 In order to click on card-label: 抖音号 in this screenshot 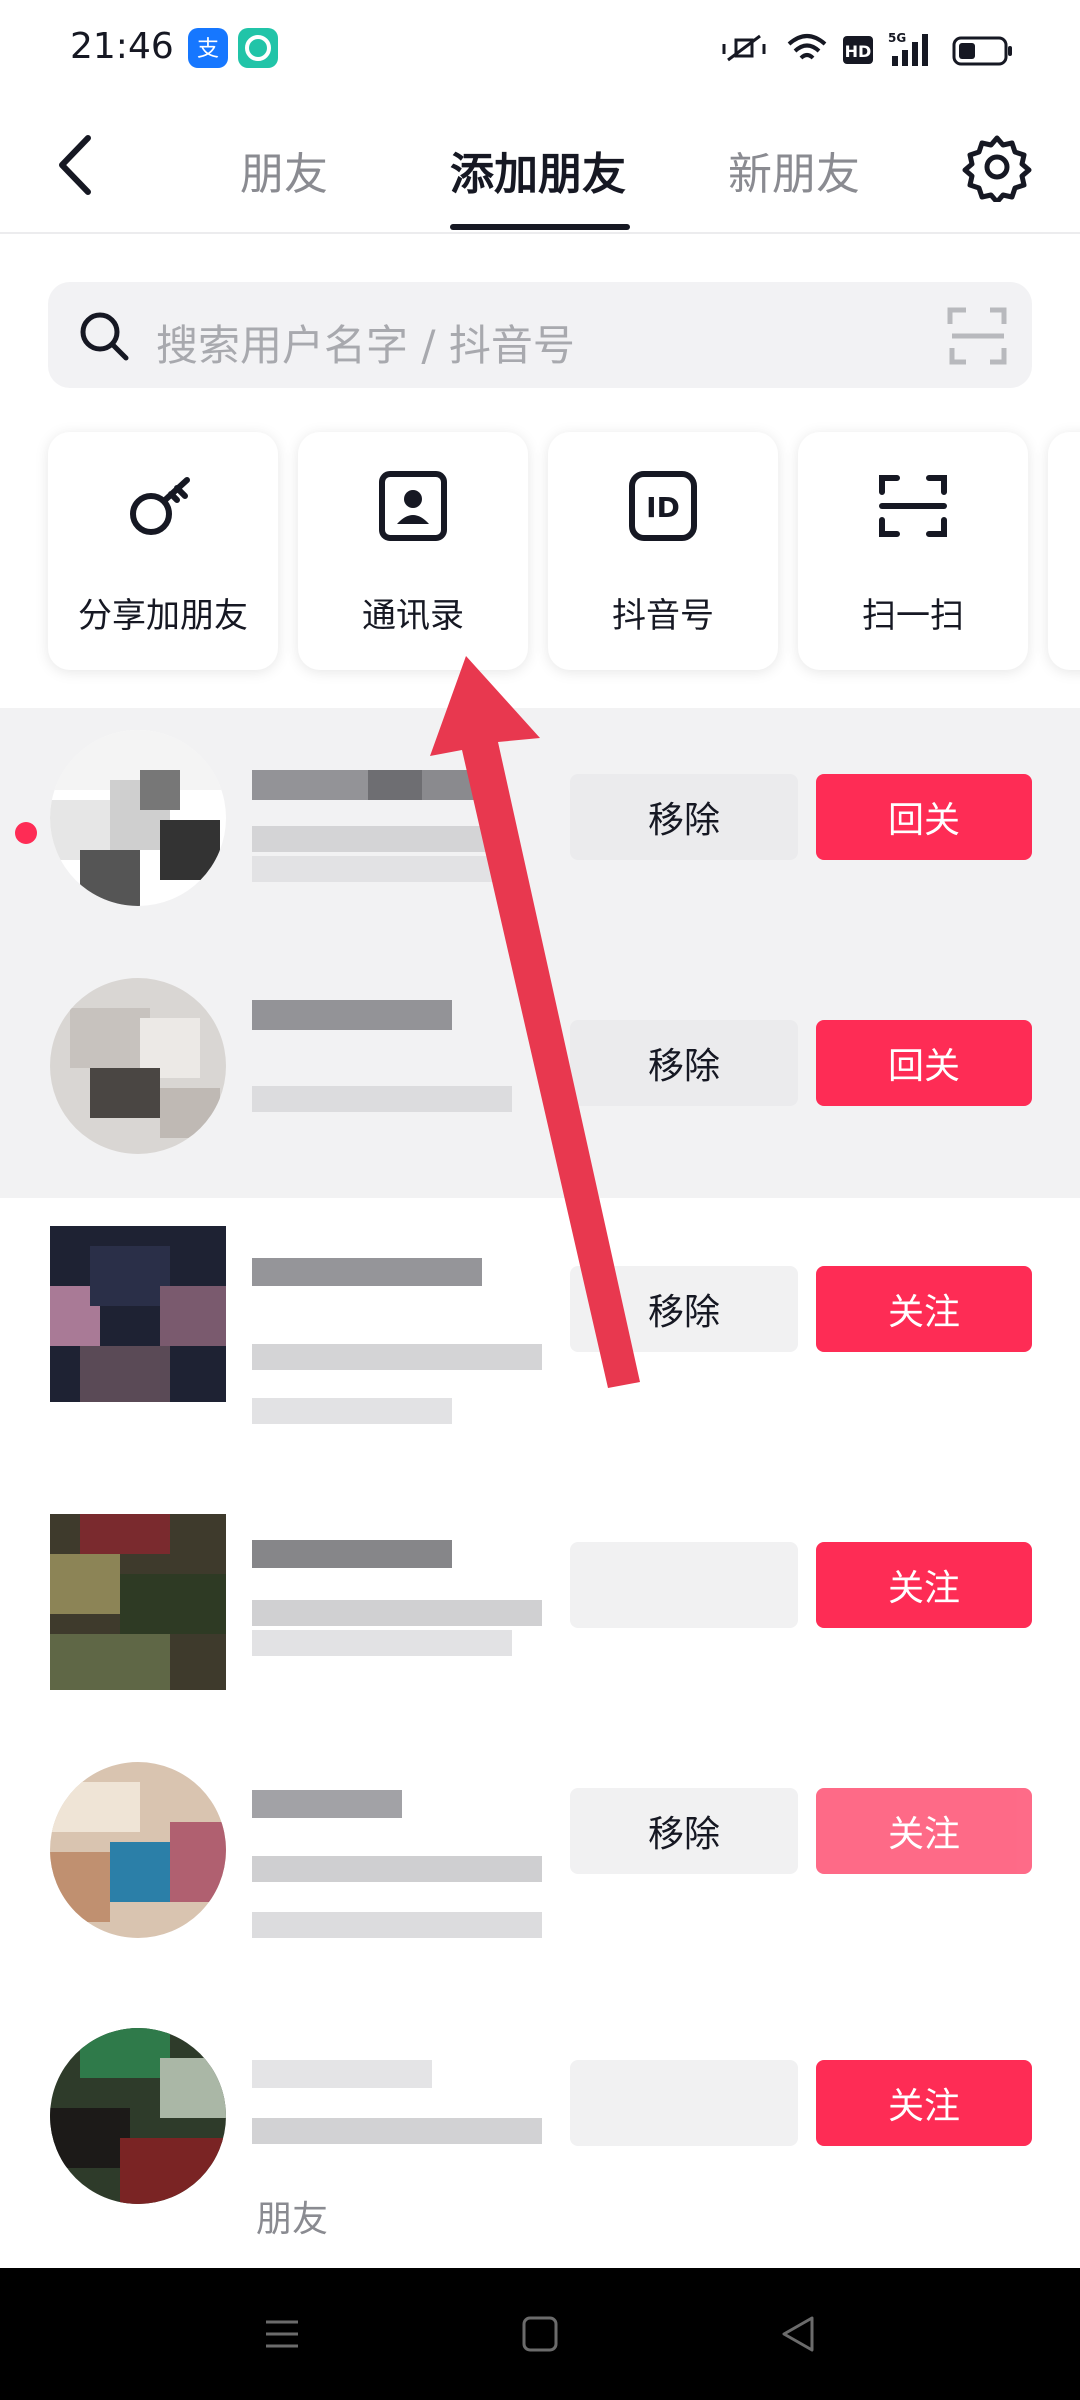, I will do `click(663, 616)`.